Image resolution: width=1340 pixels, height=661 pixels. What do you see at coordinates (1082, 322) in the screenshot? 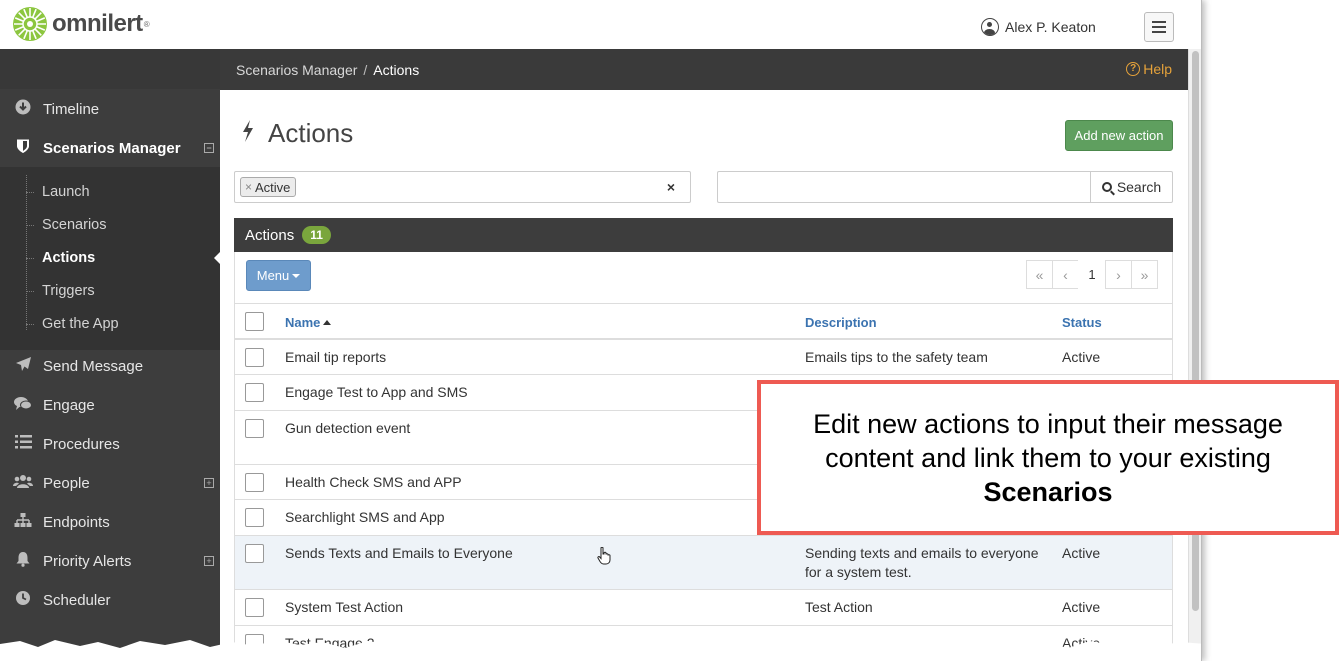
I see `column-header-status: Status` at bounding box center [1082, 322].